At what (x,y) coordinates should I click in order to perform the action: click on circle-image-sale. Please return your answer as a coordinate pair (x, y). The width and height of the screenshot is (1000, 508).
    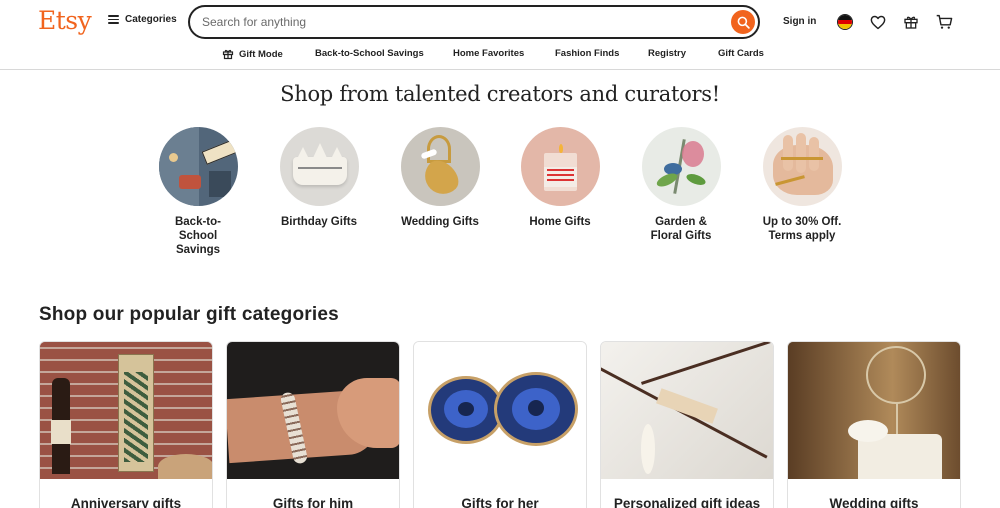
    Looking at the image, I should click on (802, 166).